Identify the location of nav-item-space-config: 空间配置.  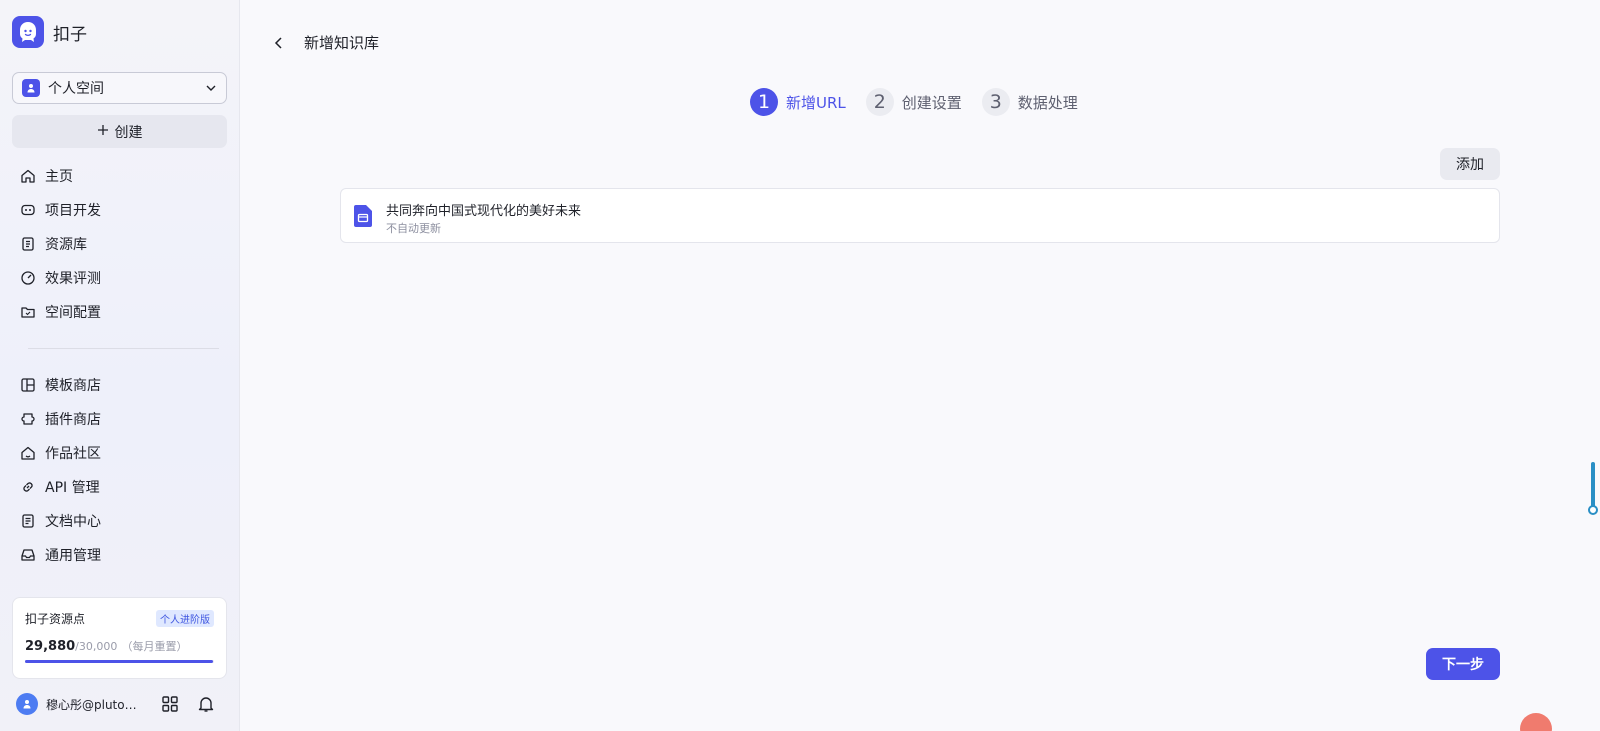
(119, 312).